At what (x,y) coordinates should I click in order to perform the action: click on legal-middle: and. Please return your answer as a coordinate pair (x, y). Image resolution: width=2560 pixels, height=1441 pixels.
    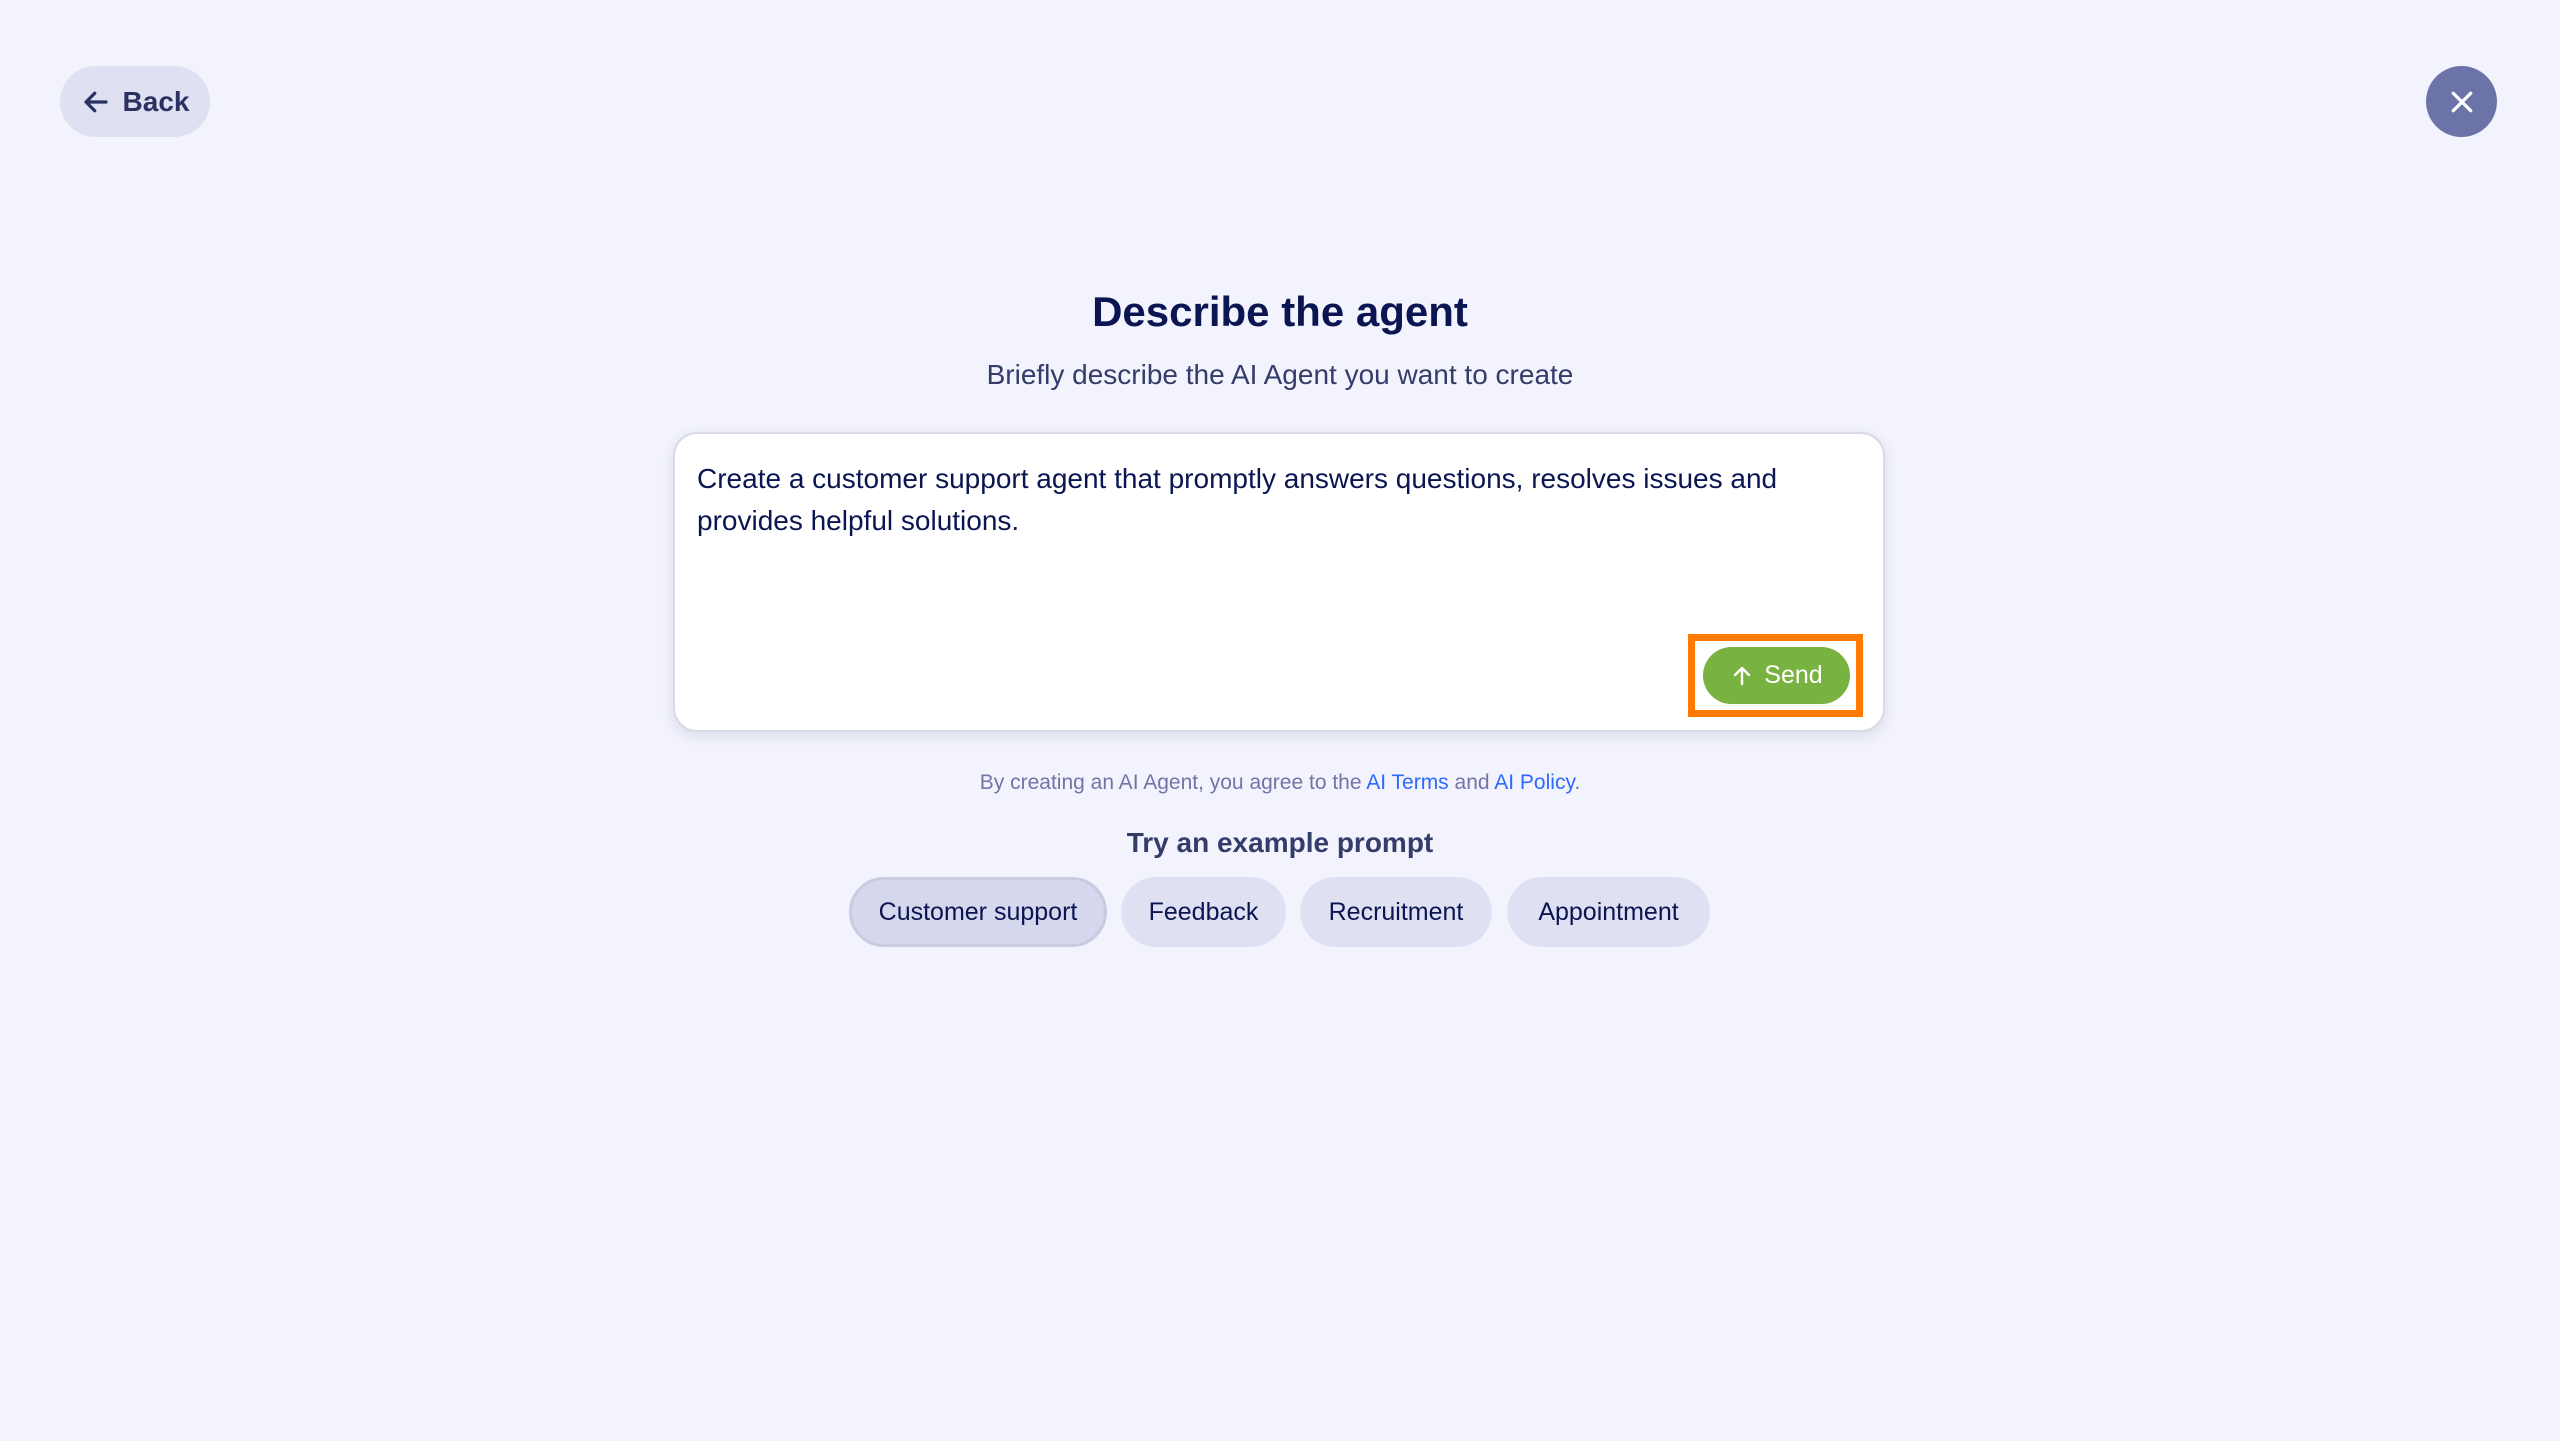
    Looking at the image, I should click on (1471, 782).